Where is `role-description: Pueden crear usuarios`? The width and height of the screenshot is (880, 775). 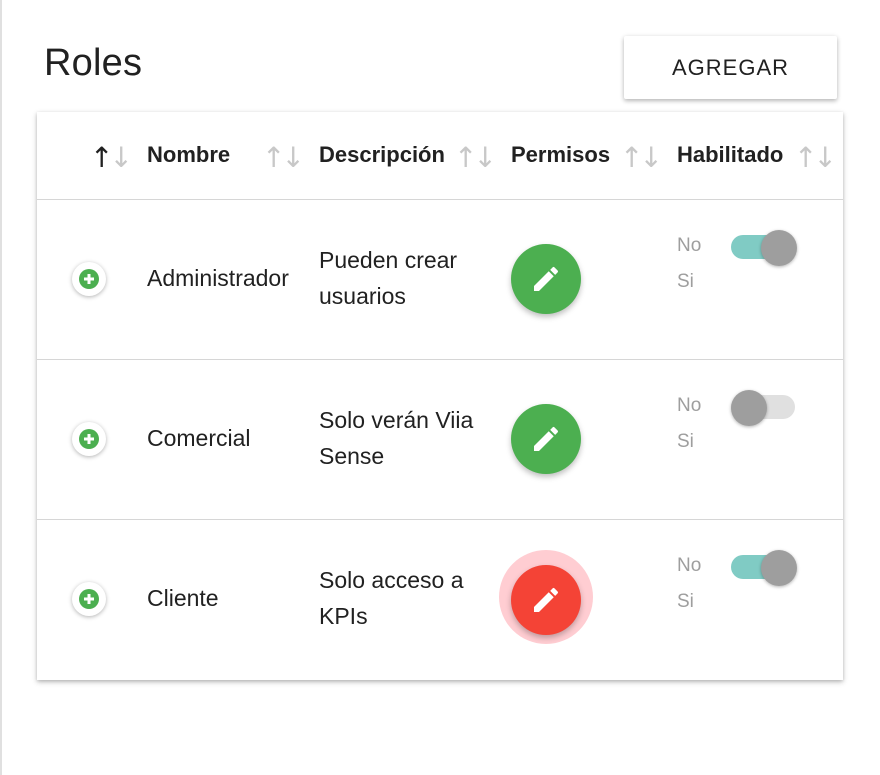
role-description: Pueden crear usuarios is located at coordinates (388, 278).